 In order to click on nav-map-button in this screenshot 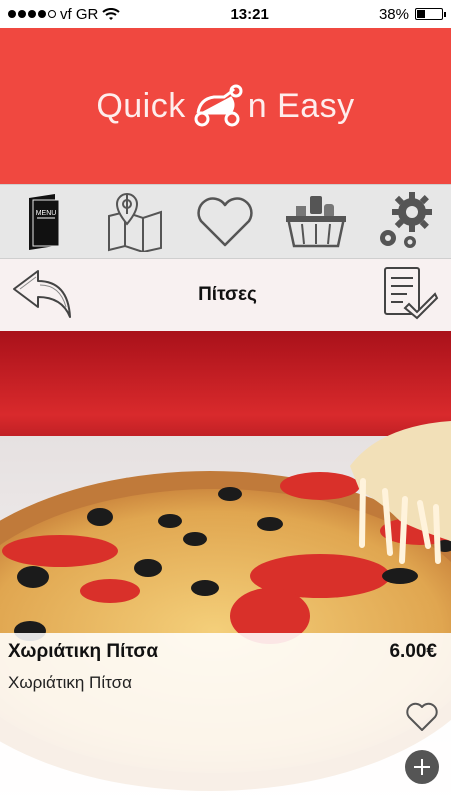, I will do `click(135, 222)`.